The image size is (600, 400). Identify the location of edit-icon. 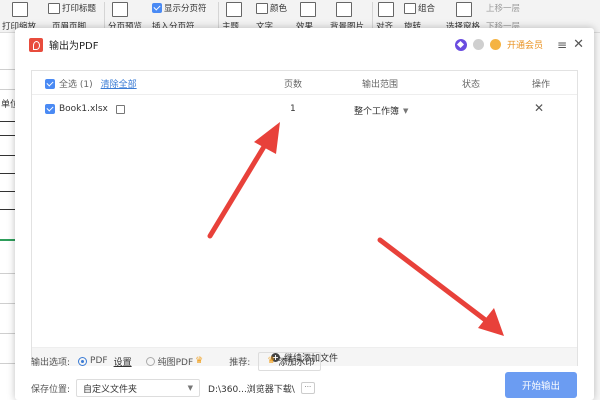
(120, 109).